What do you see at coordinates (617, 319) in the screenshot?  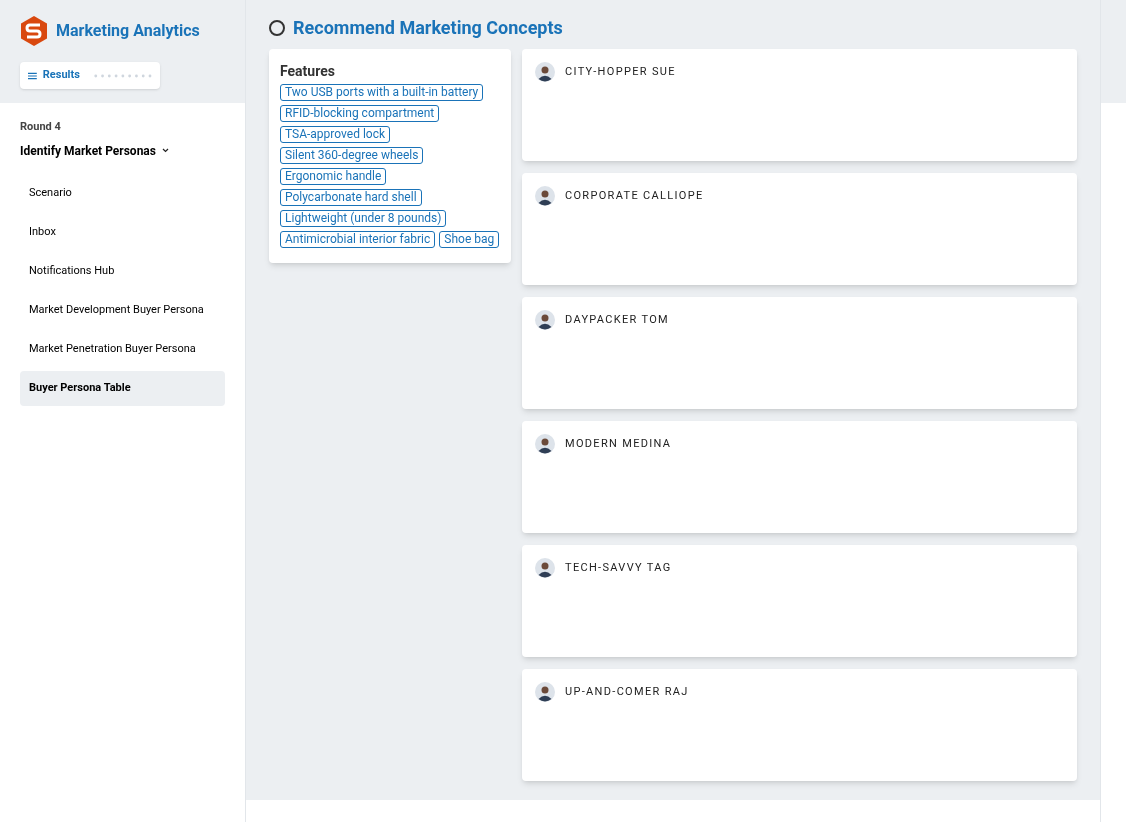 I see `persona-name: DAYPACKER TOM` at bounding box center [617, 319].